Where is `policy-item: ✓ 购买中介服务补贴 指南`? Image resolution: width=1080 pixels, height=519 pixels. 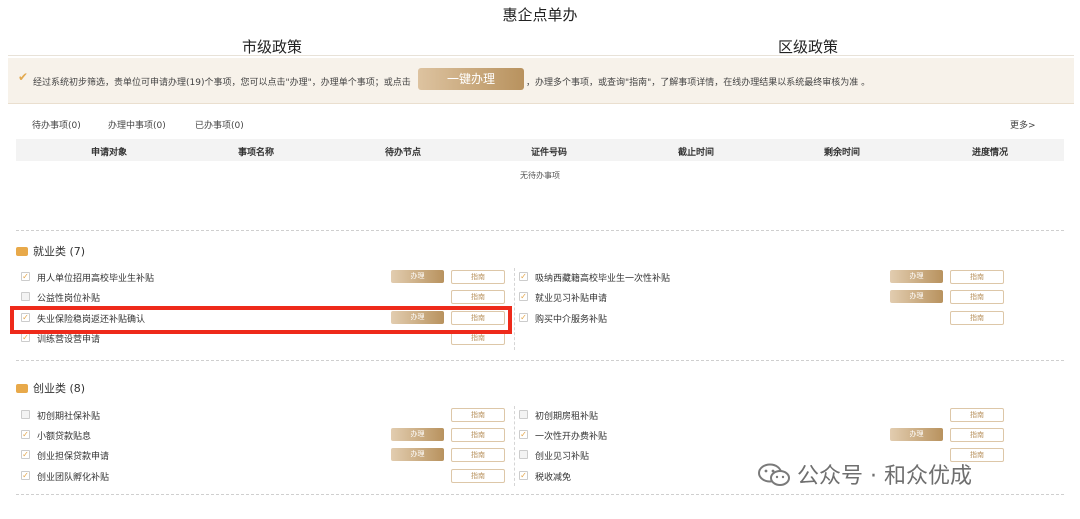 policy-item: ✓ 购买中介服务补贴 指南 is located at coordinates (764, 318).